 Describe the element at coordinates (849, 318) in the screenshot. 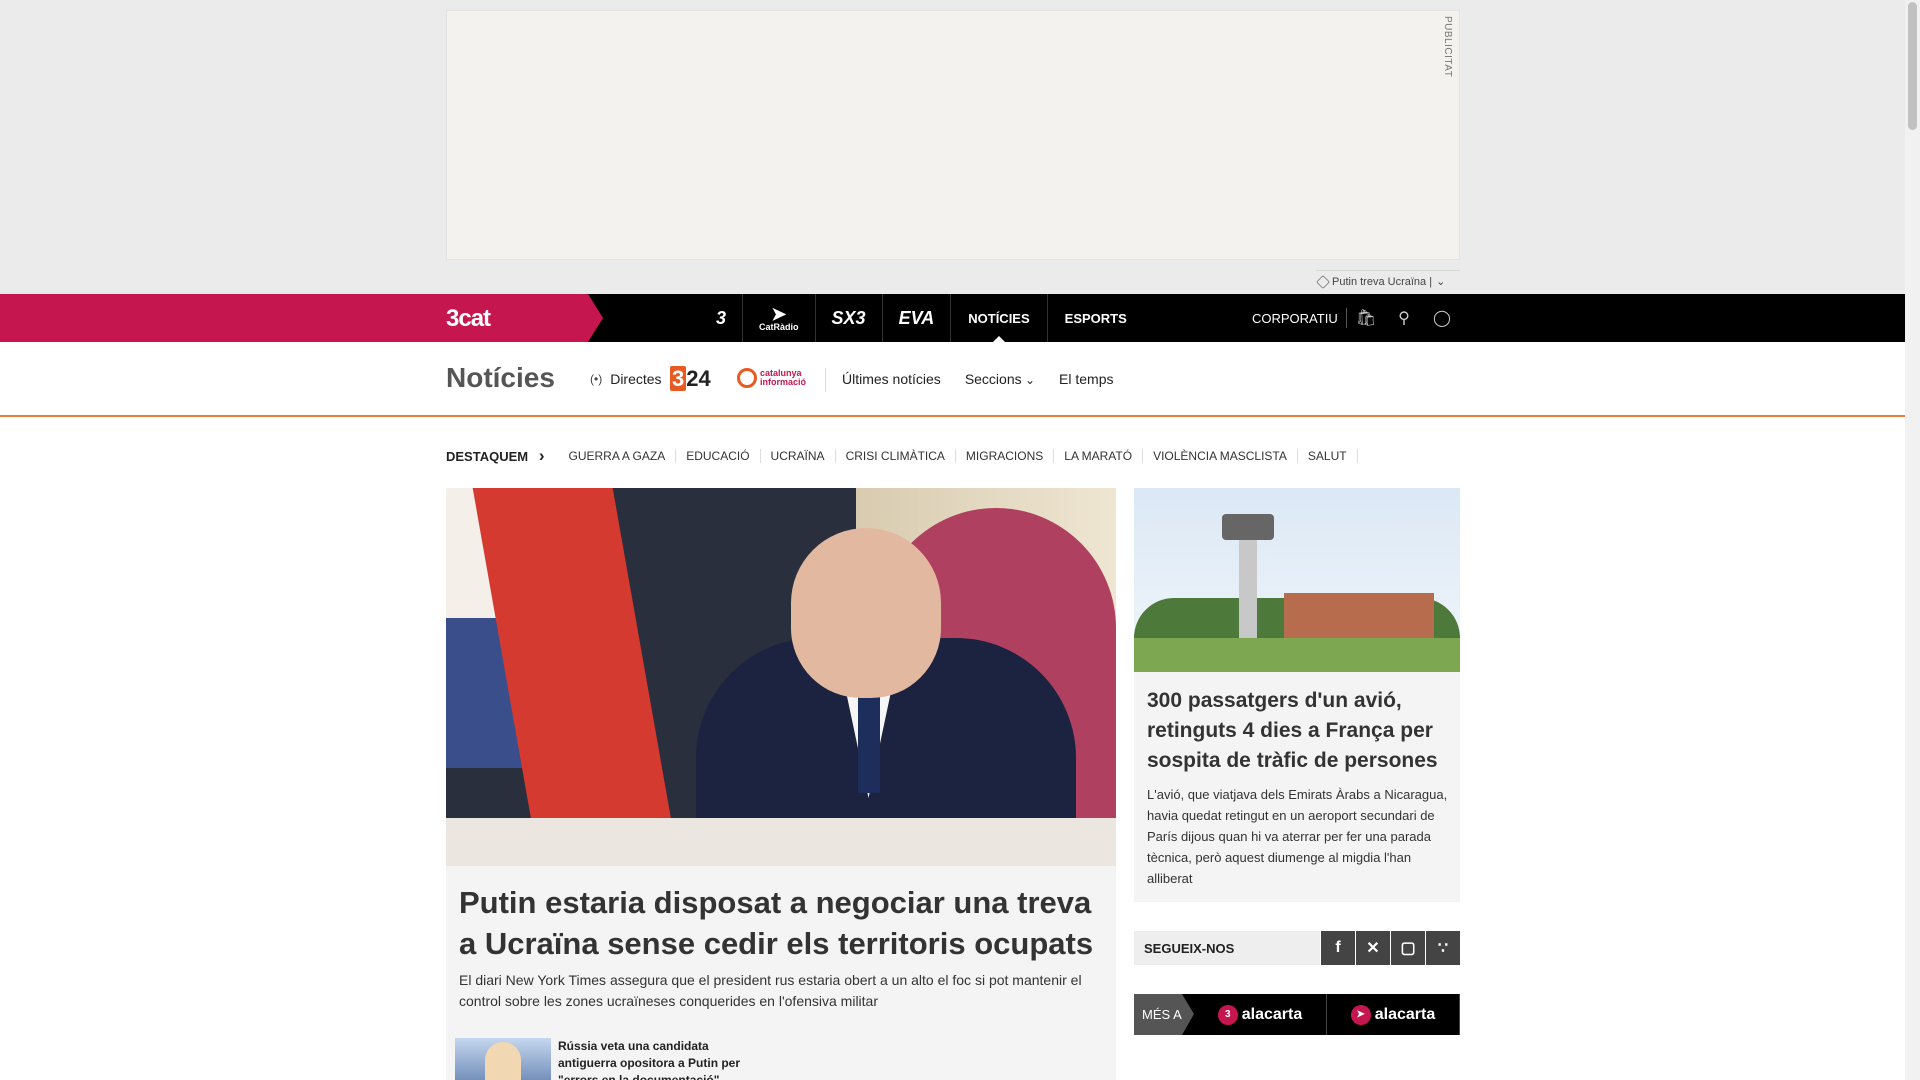

I see `sx3-logo-icon: SX3` at that location.